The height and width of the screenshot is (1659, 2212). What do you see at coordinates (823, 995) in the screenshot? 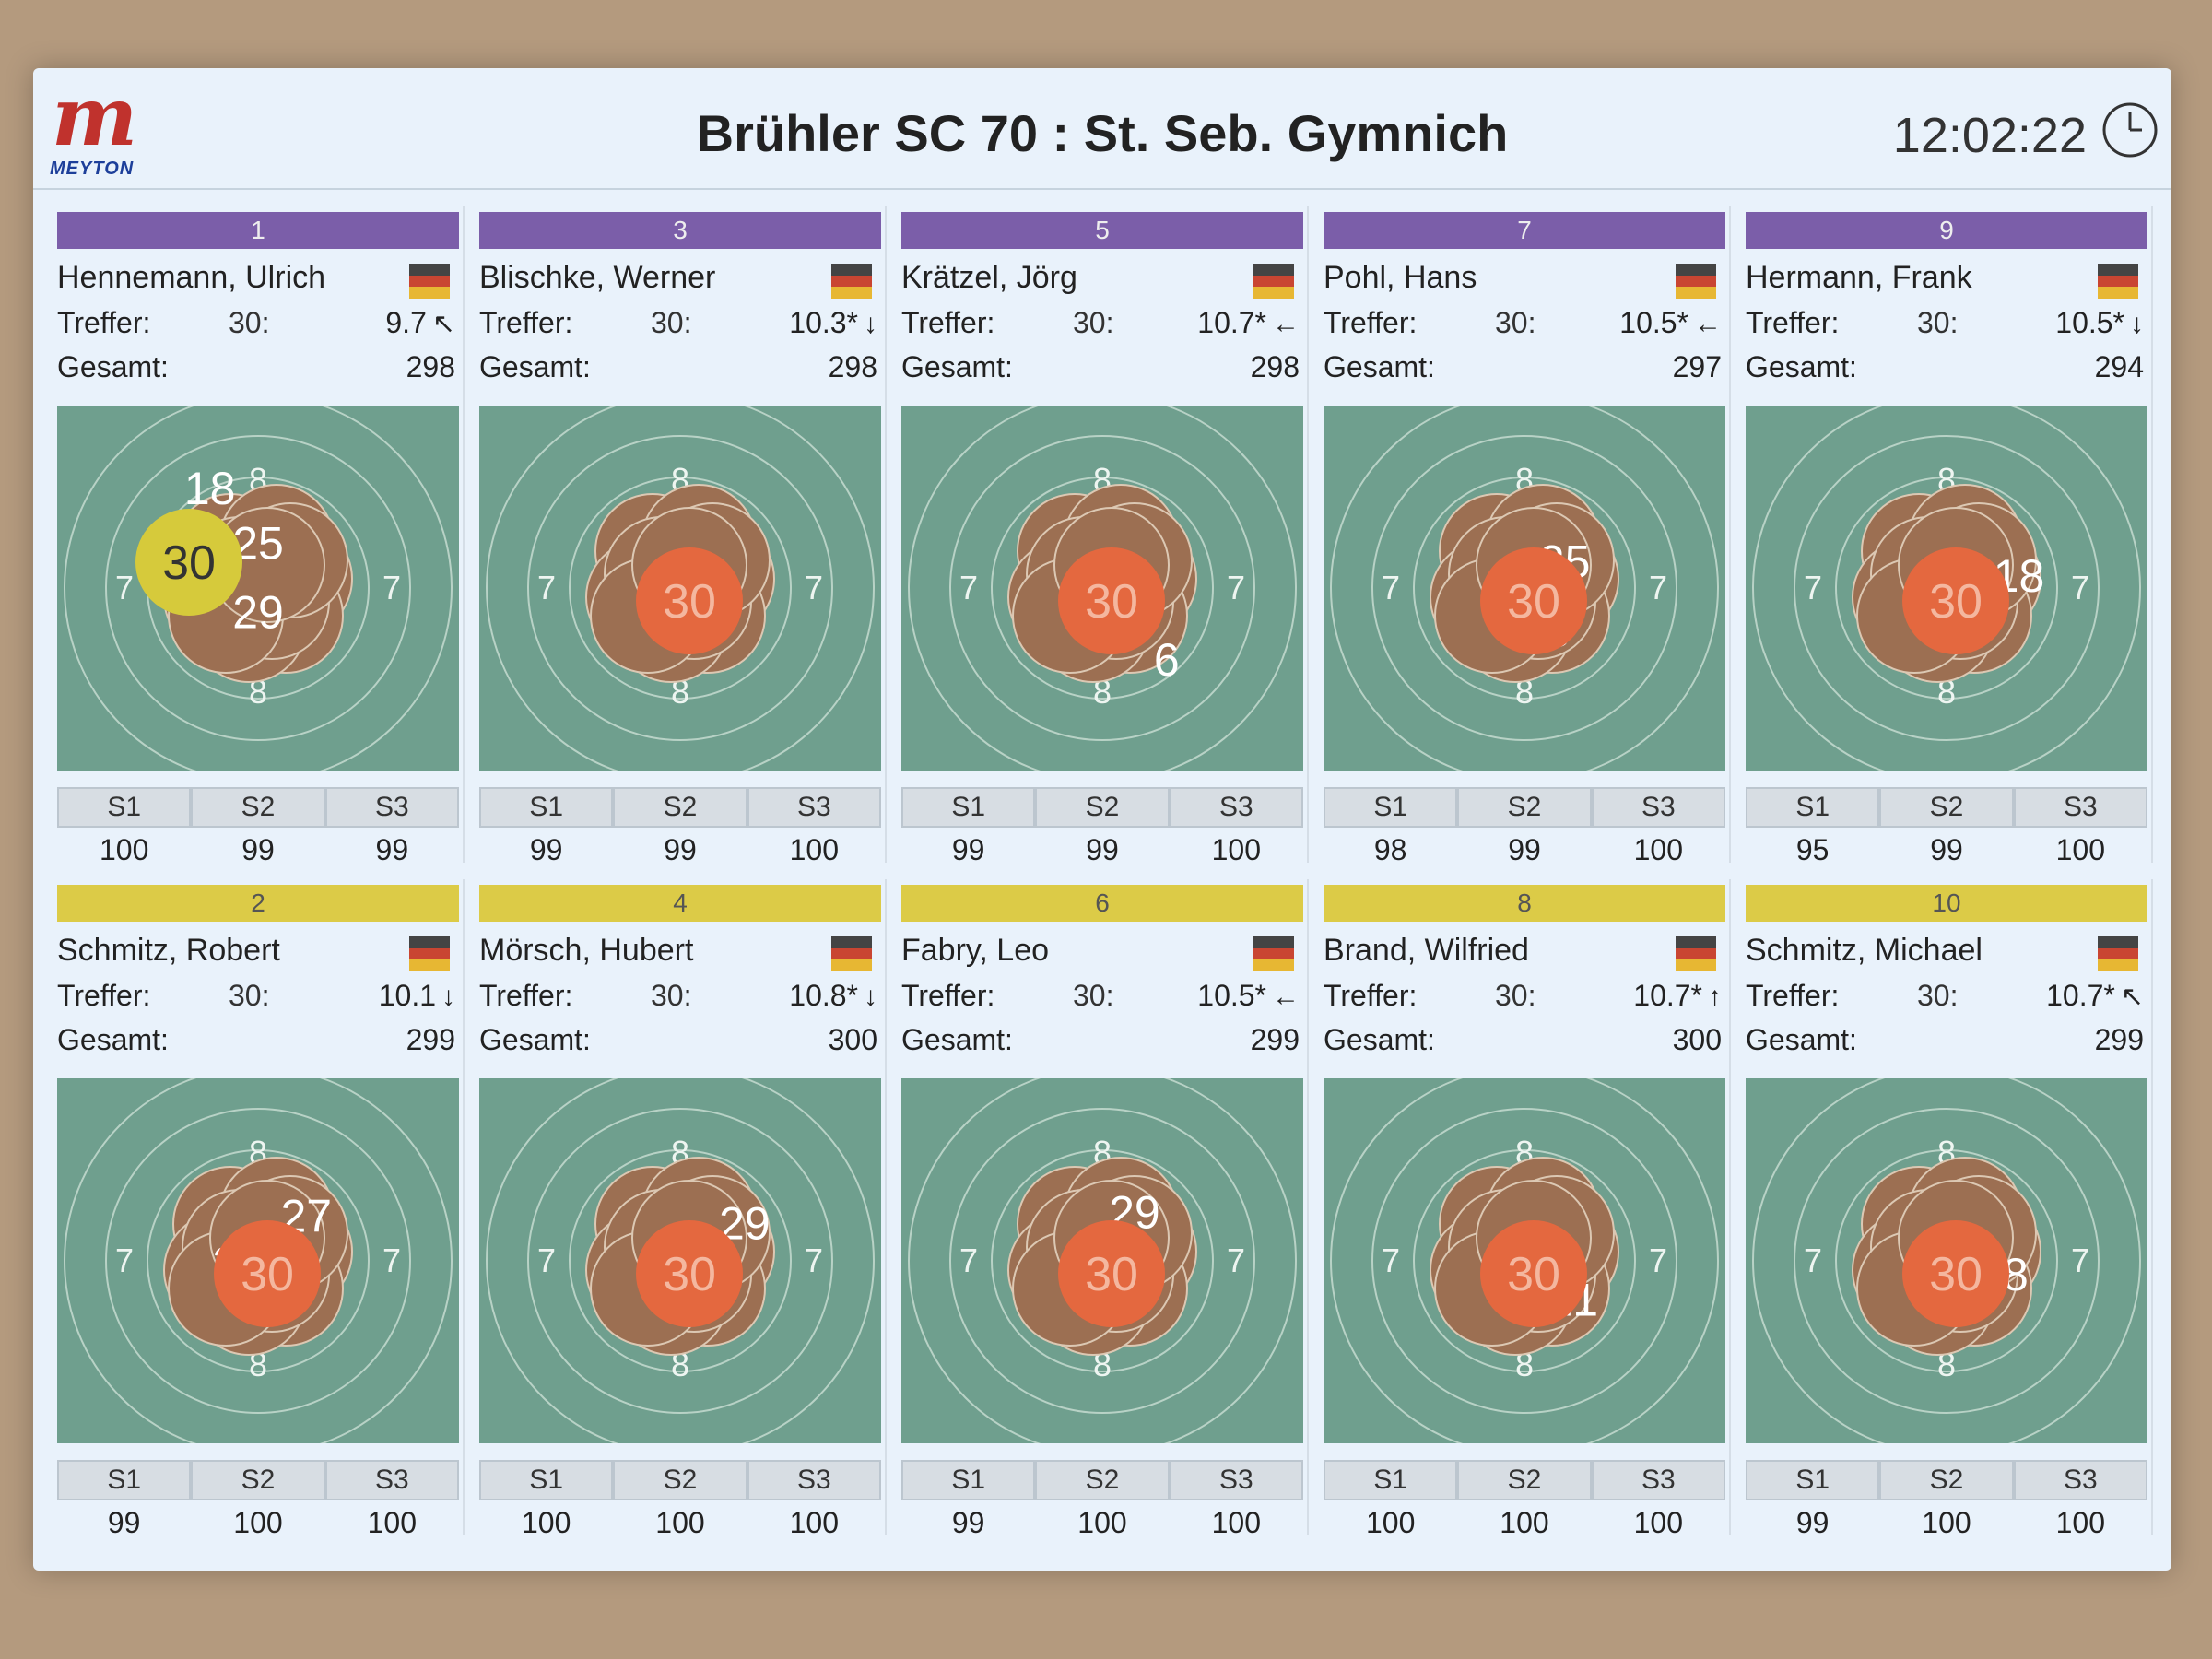
I see `last-shot-value: 10.8*` at bounding box center [823, 995].